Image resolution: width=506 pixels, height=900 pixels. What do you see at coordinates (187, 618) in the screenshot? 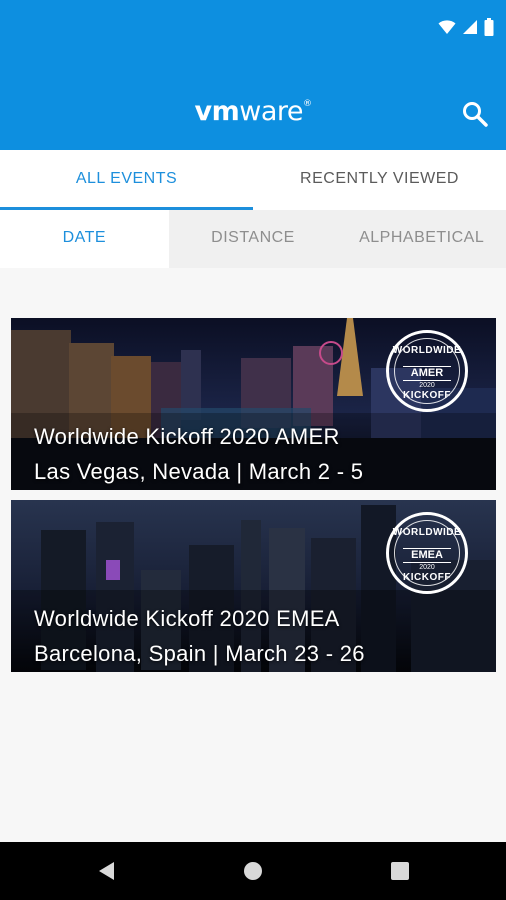
I see `event-title: Worldwide Kickoff 2020 EMEA` at bounding box center [187, 618].